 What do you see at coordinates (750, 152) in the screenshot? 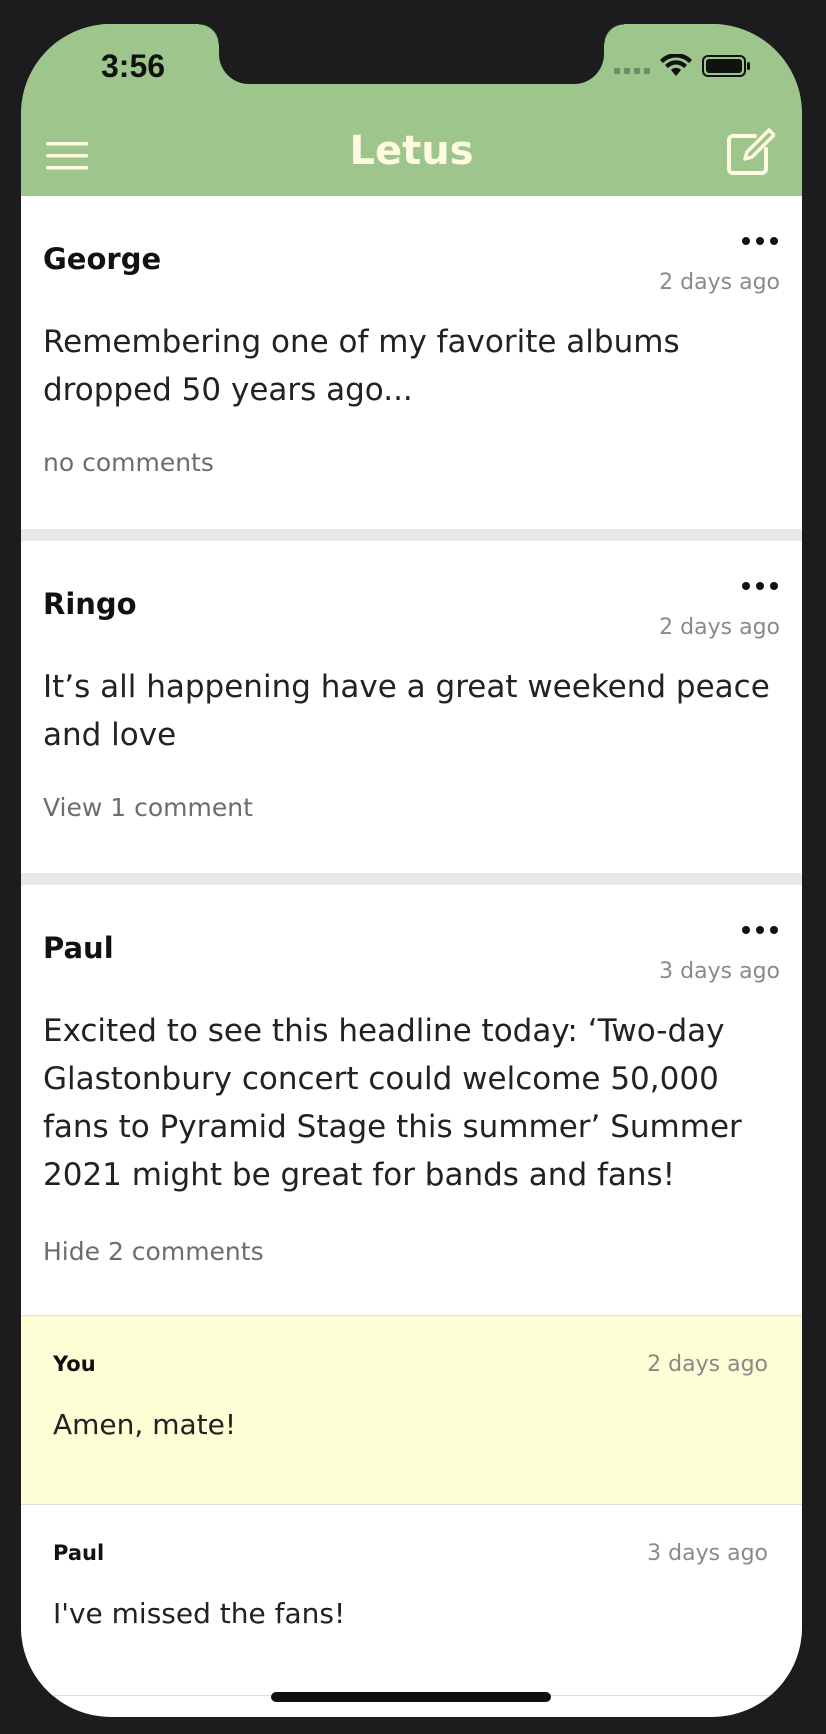
I see `compose-icon` at bounding box center [750, 152].